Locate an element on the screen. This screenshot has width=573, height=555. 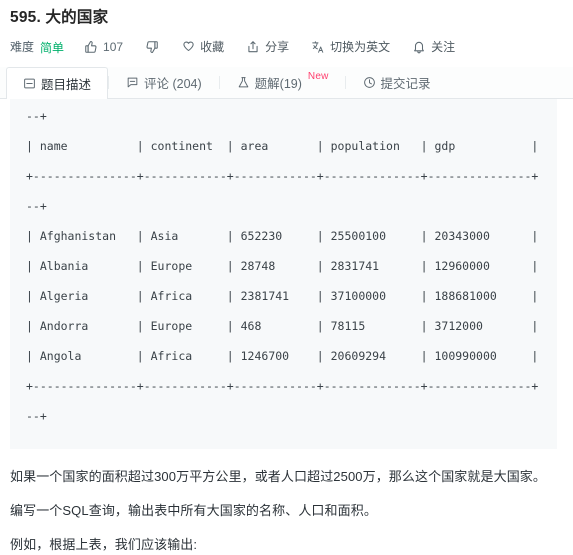
difficulty-label-wrap: 难度 is located at coordinates (22, 47).